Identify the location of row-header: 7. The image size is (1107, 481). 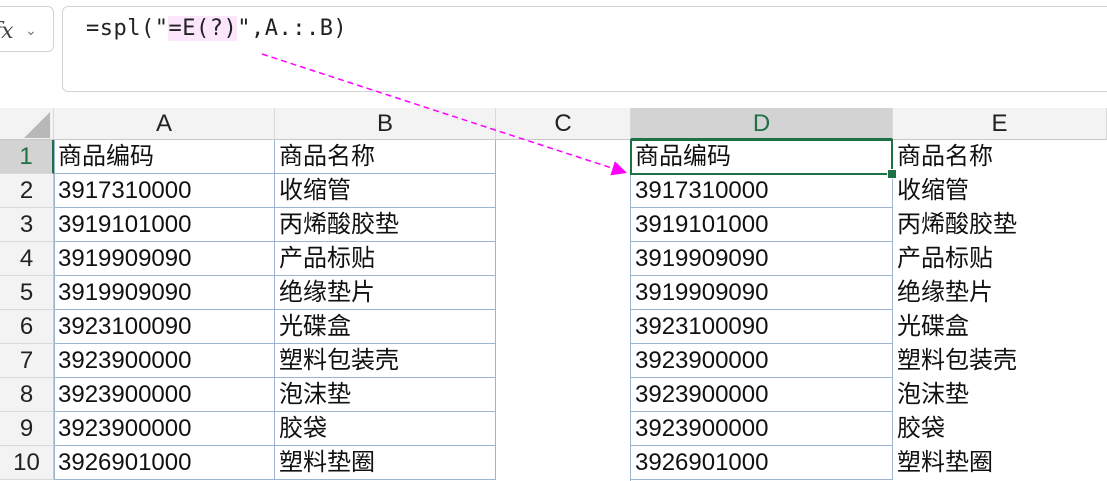
(27, 361).